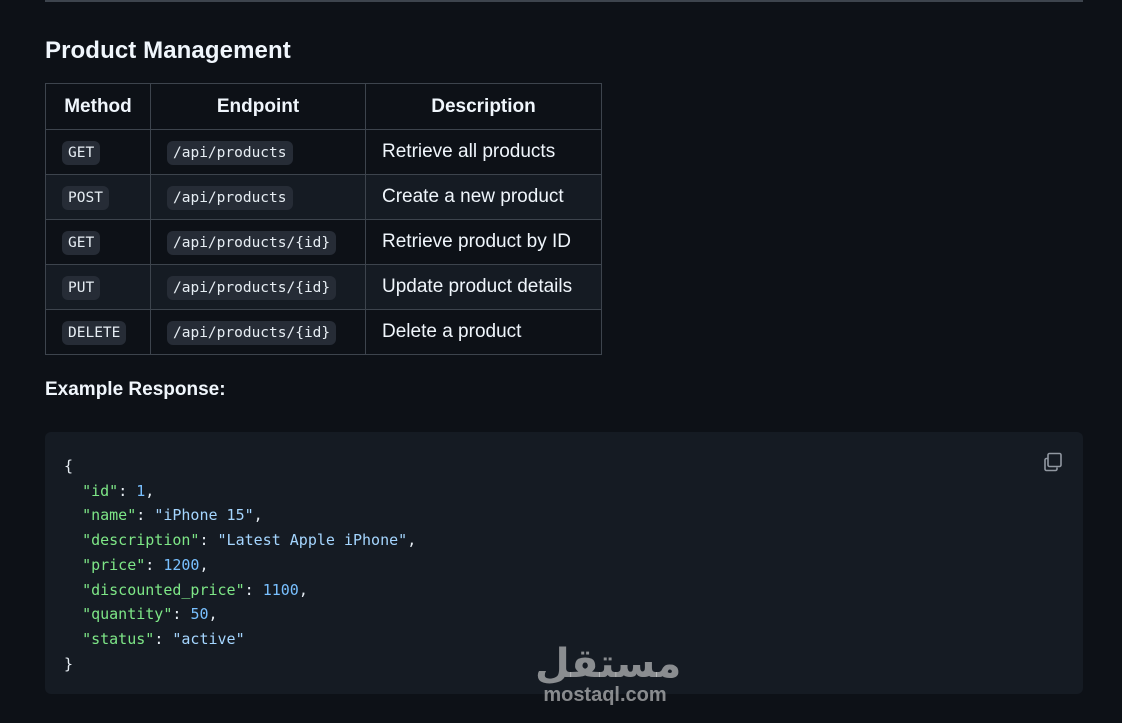 The height and width of the screenshot is (723, 1122). I want to click on method-code: POST, so click(85, 198).